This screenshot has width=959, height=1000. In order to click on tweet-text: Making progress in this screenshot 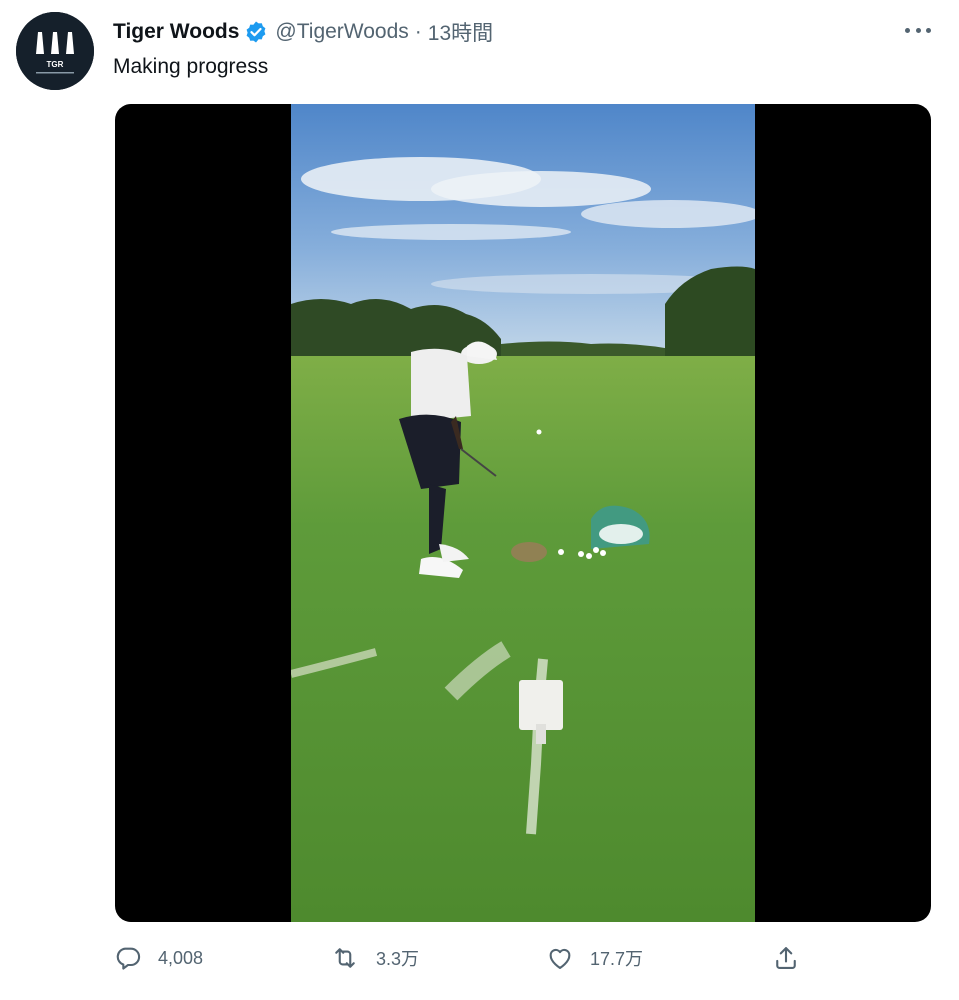, I will do `click(191, 66)`.